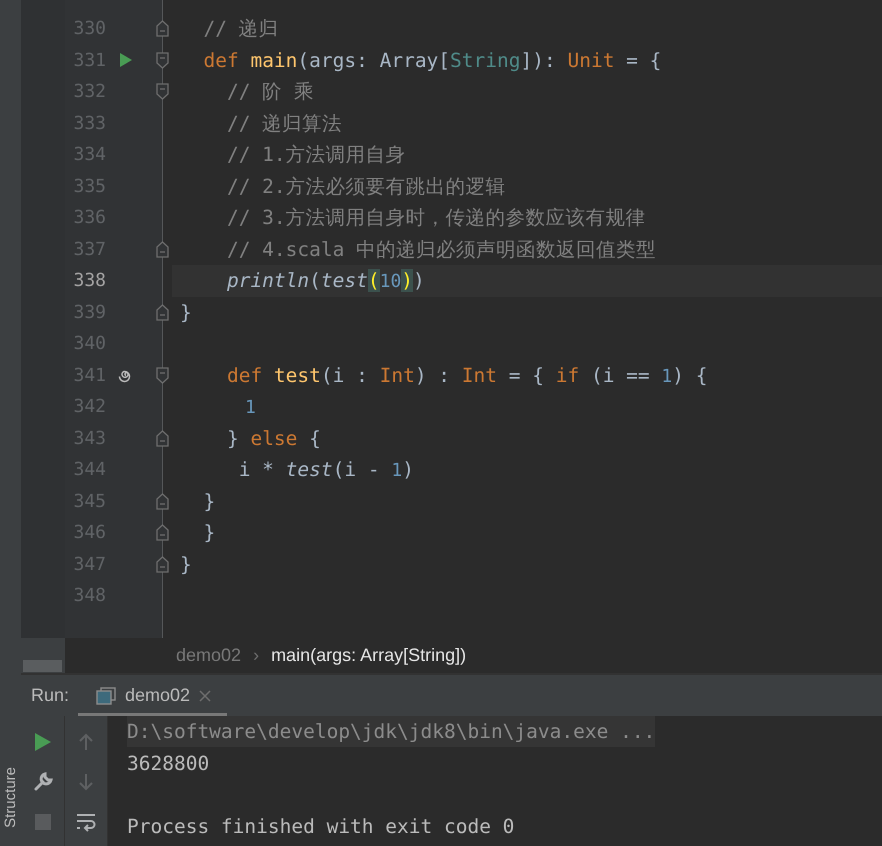  I want to click on structure-tab: Structure, so click(10, 797).